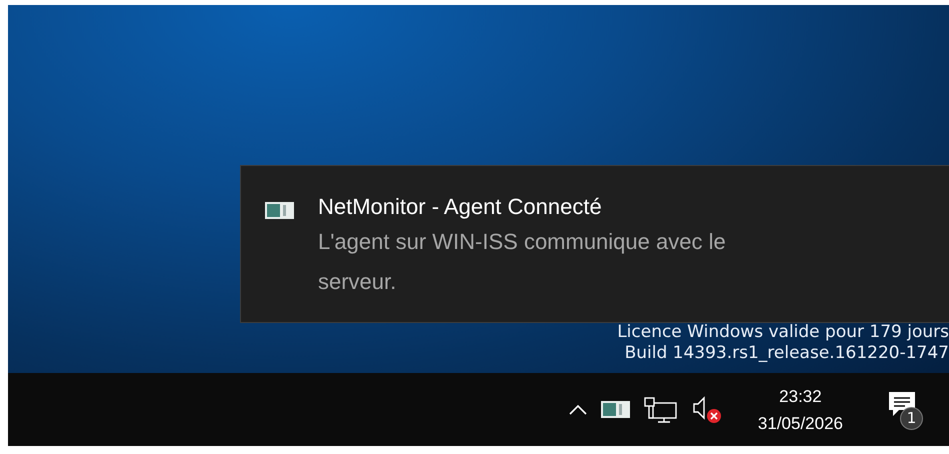 This screenshot has width=949, height=454. Describe the element at coordinates (522, 262) in the screenshot. I see `notification-message: L'agent sur WIN-ISS communique avec le serveur.` at that location.